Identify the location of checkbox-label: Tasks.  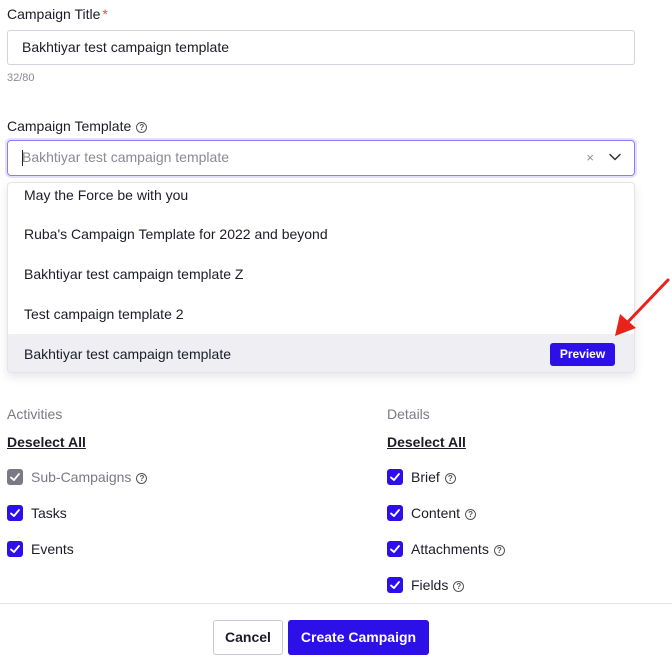
(49, 513).